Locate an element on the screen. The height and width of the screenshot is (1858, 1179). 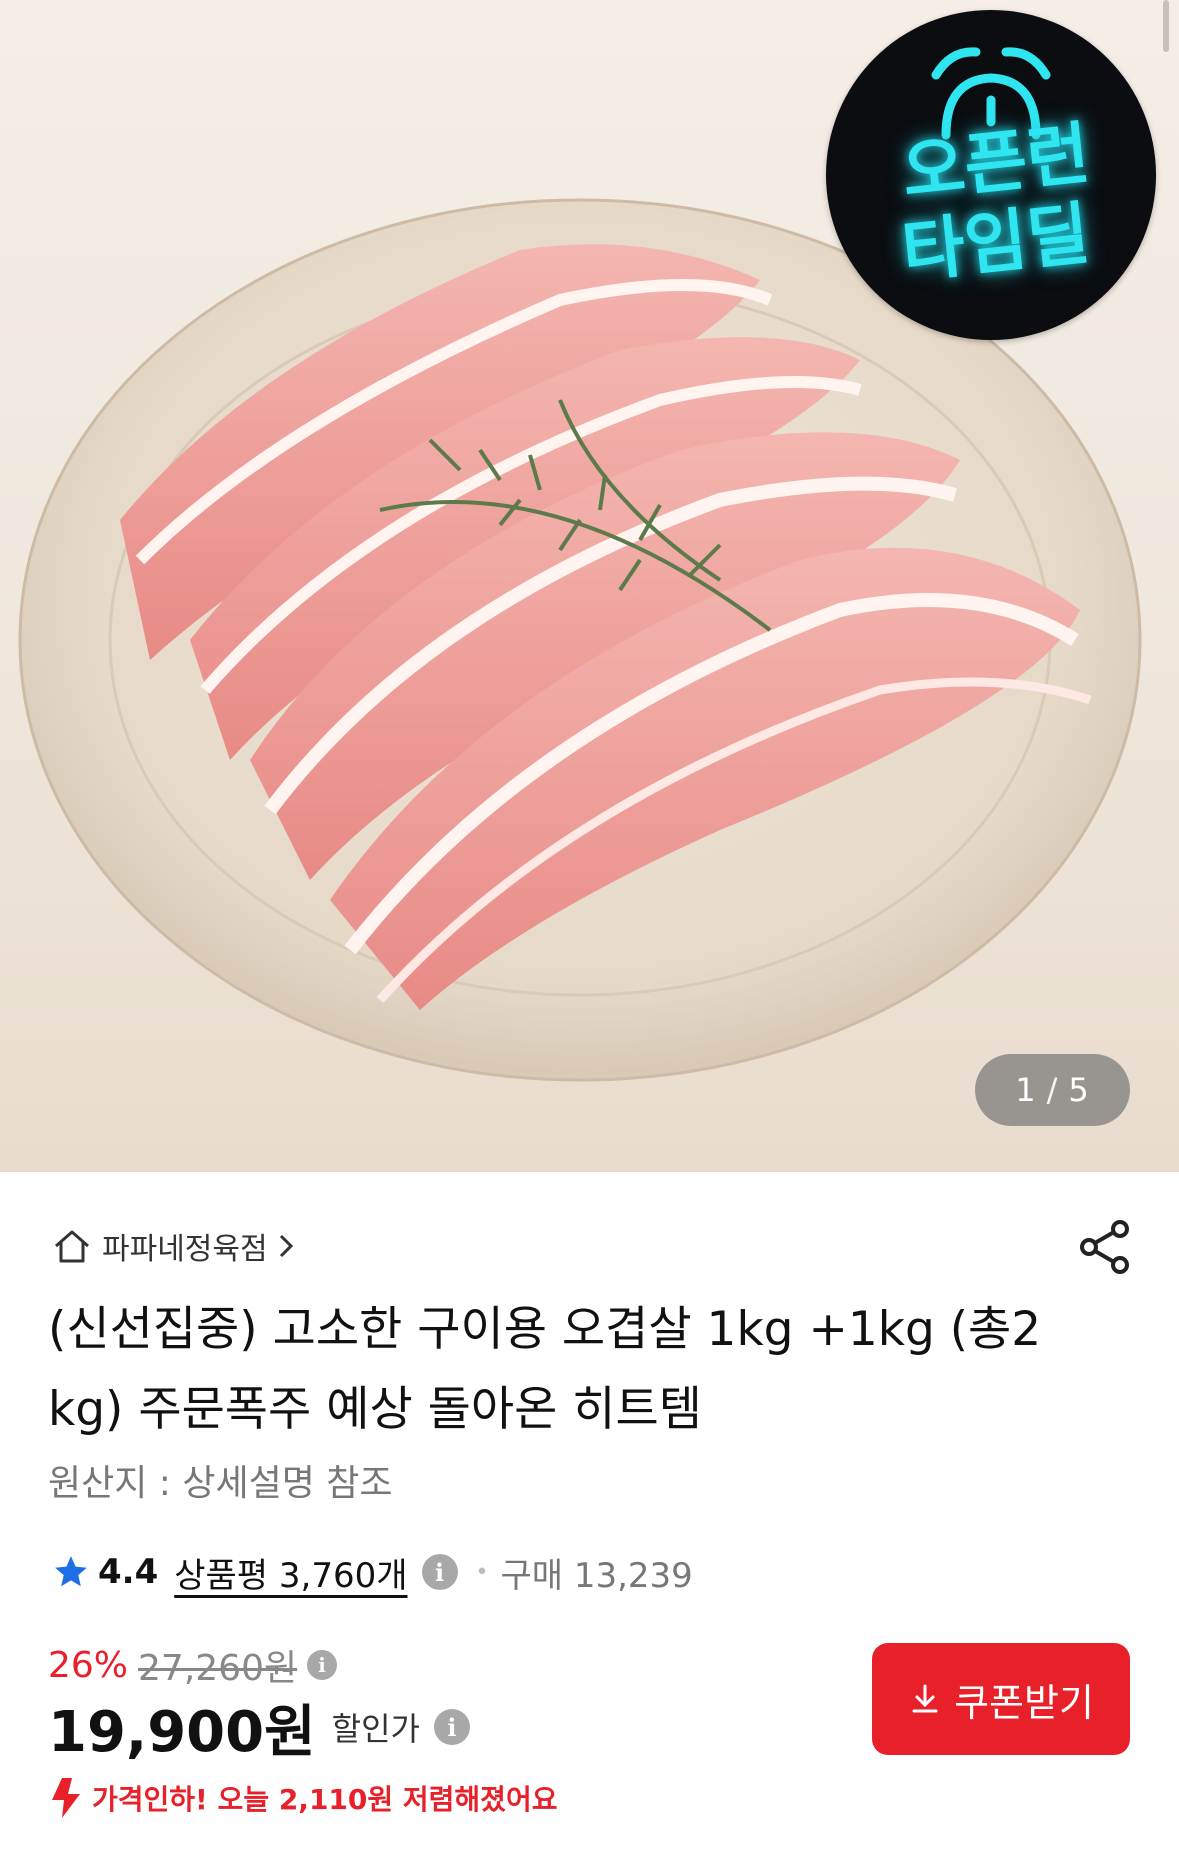
price-row: 19,900원 할인가 i is located at coordinates (259, 1728).